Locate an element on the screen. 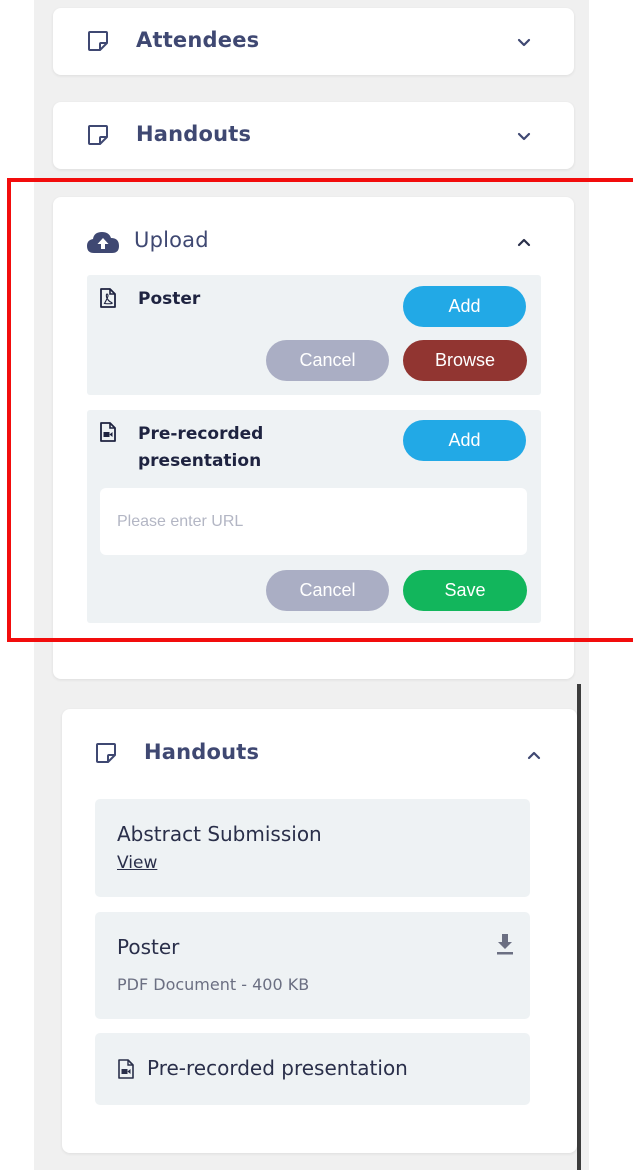 This screenshot has height=1170, width=633. cloud-upload-icon is located at coordinates (103, 242).